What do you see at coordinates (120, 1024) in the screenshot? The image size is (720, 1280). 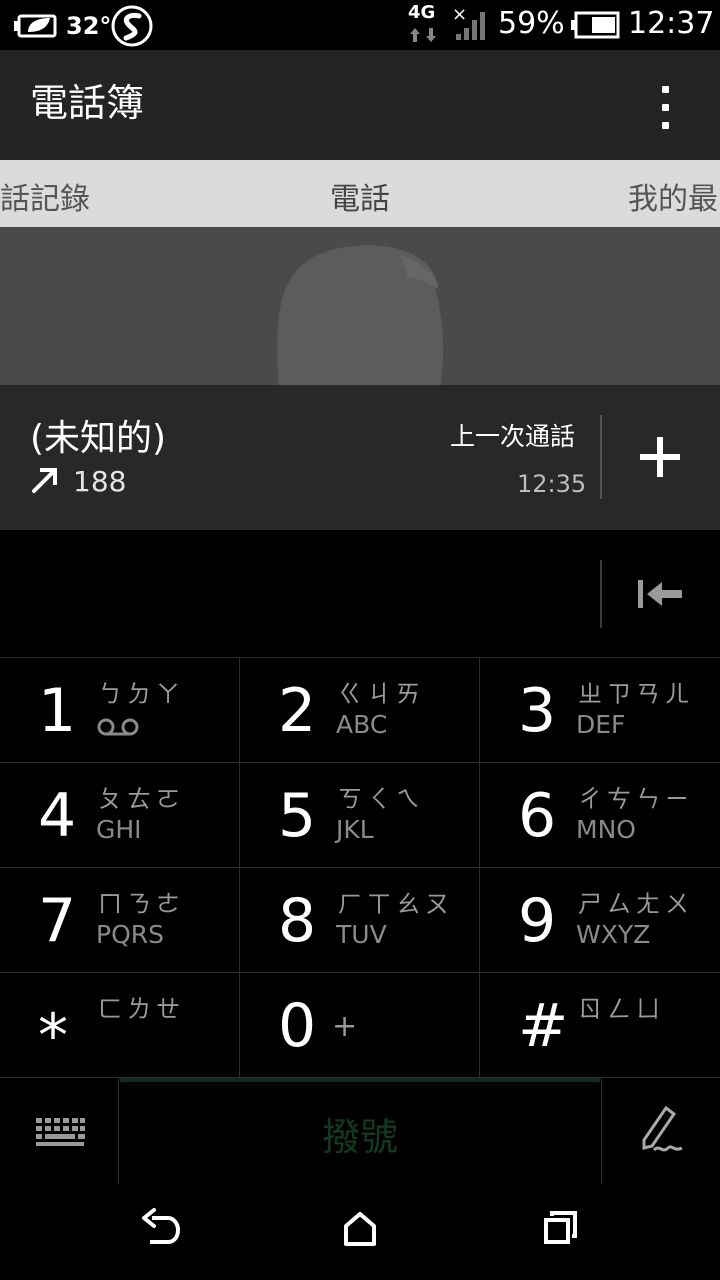 I see `key-star: * ㄈㄌㄝ` at bounding box center [120, 1024].